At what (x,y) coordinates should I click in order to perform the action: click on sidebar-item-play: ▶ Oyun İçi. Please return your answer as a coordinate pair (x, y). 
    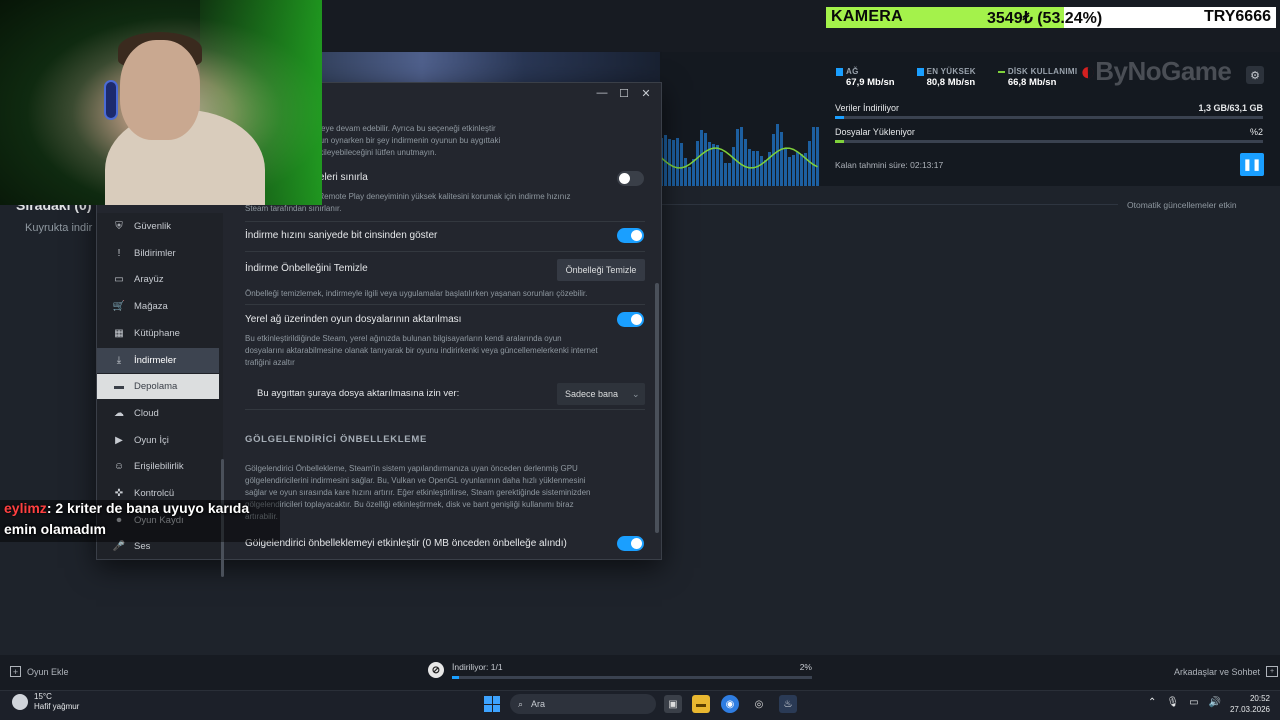
    Looking at the image, I should click on (158, 440).